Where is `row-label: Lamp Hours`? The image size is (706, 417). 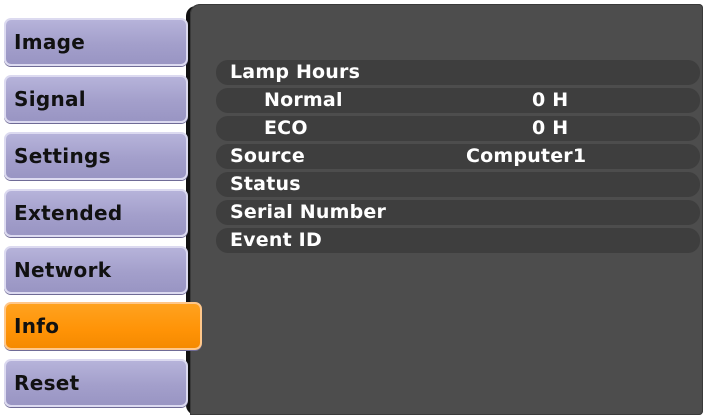
row-label: Lamp Hours is located at coordinates (295, 72).